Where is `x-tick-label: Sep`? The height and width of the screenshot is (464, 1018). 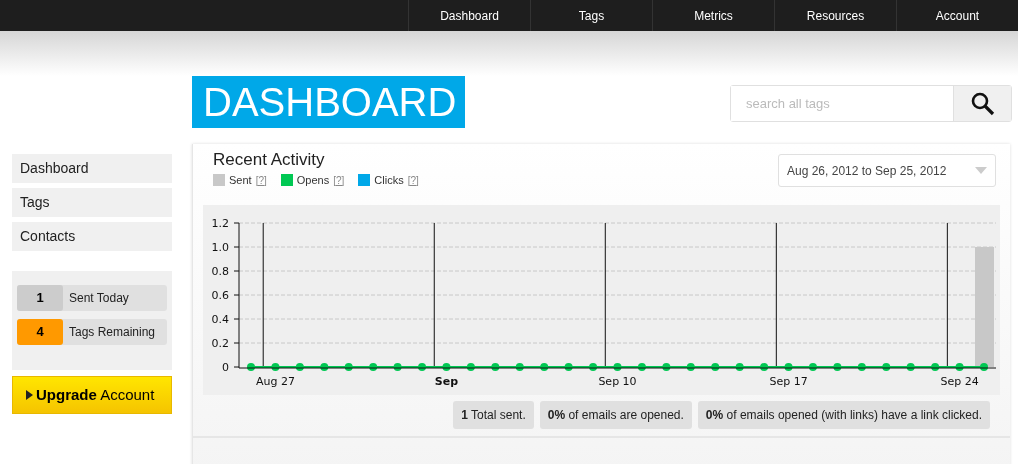
x-tick-label: Sep is located at coordinates (446, 381).